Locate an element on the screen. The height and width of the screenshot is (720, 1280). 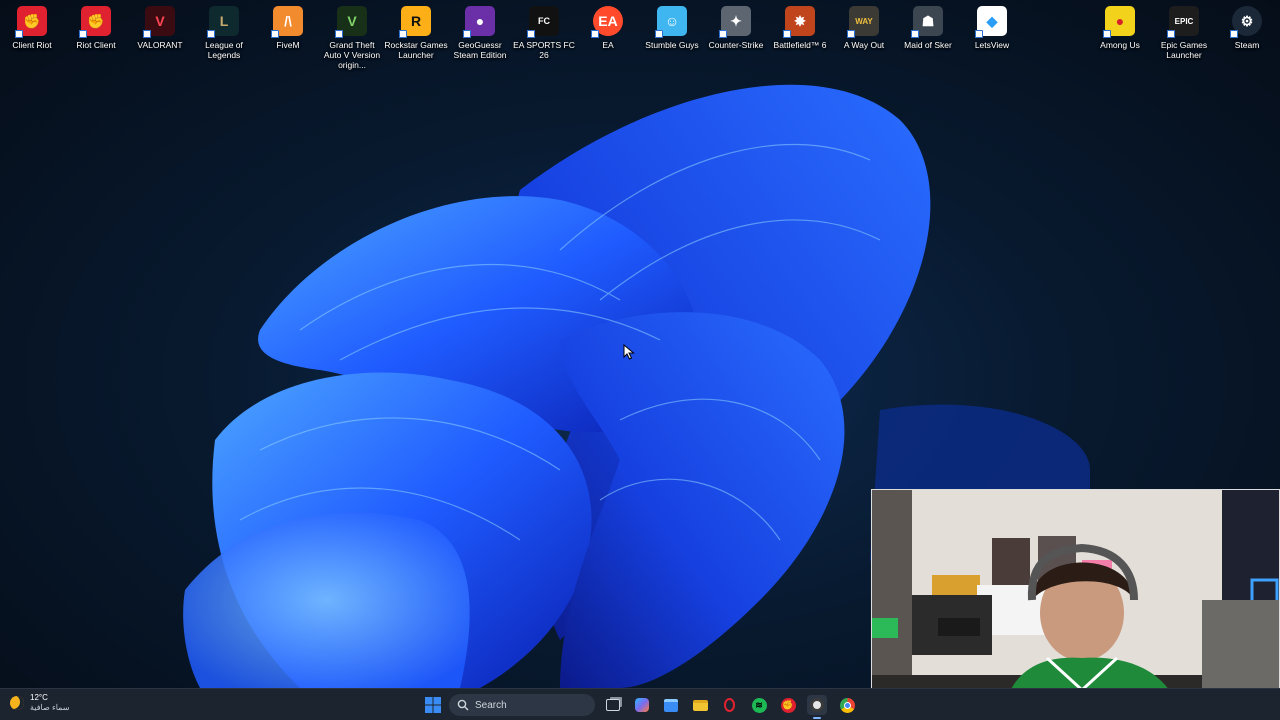
rockstar-icon: R is located at coordinates (415, 22).